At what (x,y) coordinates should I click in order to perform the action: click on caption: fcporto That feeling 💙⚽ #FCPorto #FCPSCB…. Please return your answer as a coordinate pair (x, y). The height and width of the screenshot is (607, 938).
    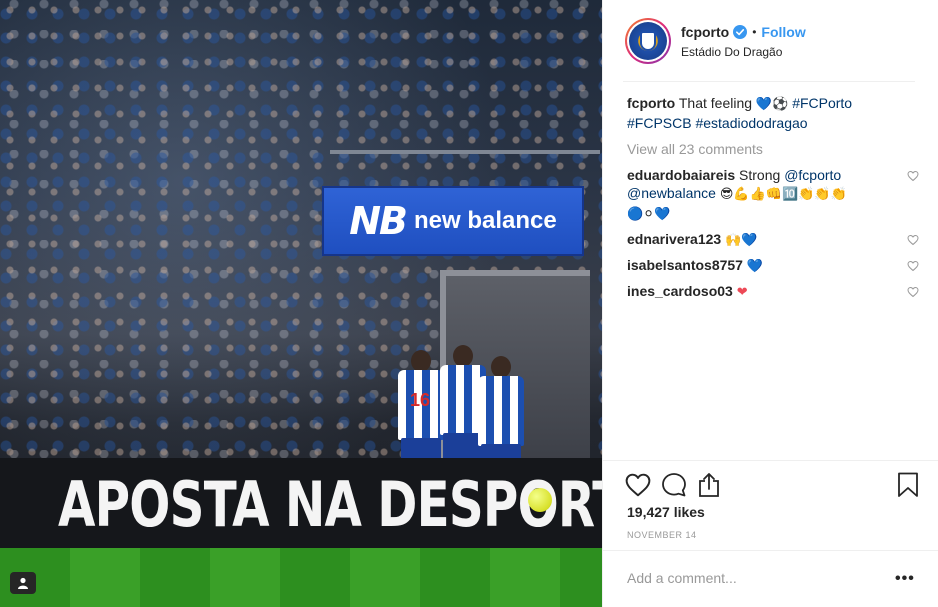
    Looking at the image, I should click on (773, 113).